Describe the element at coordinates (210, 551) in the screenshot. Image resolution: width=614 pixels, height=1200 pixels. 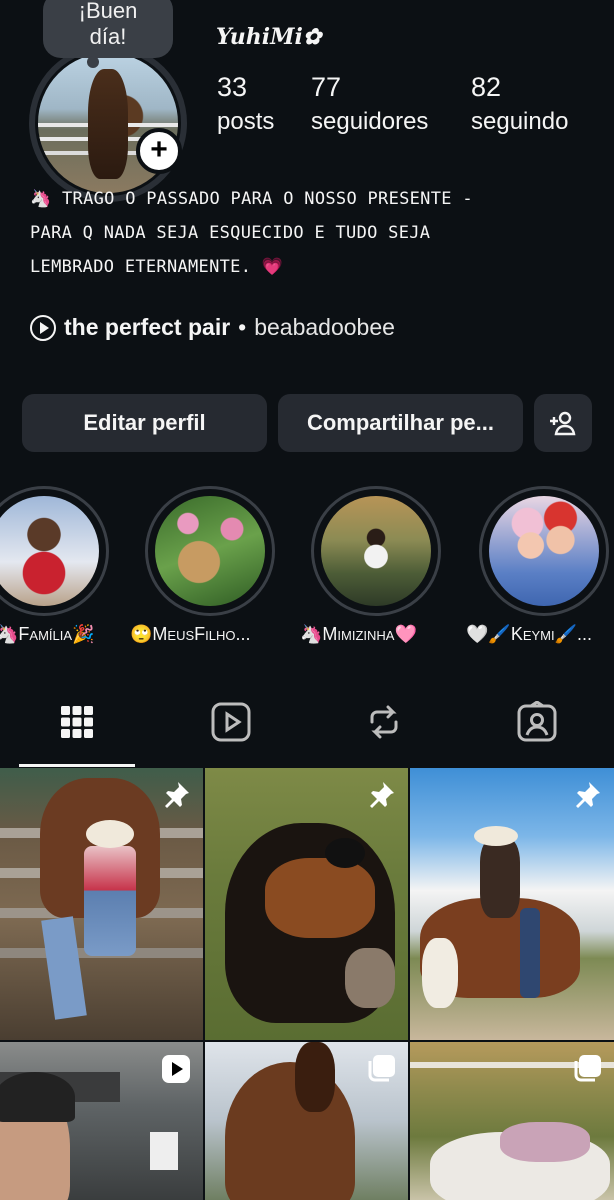
I see `highlight-meusfilhos` at that location.